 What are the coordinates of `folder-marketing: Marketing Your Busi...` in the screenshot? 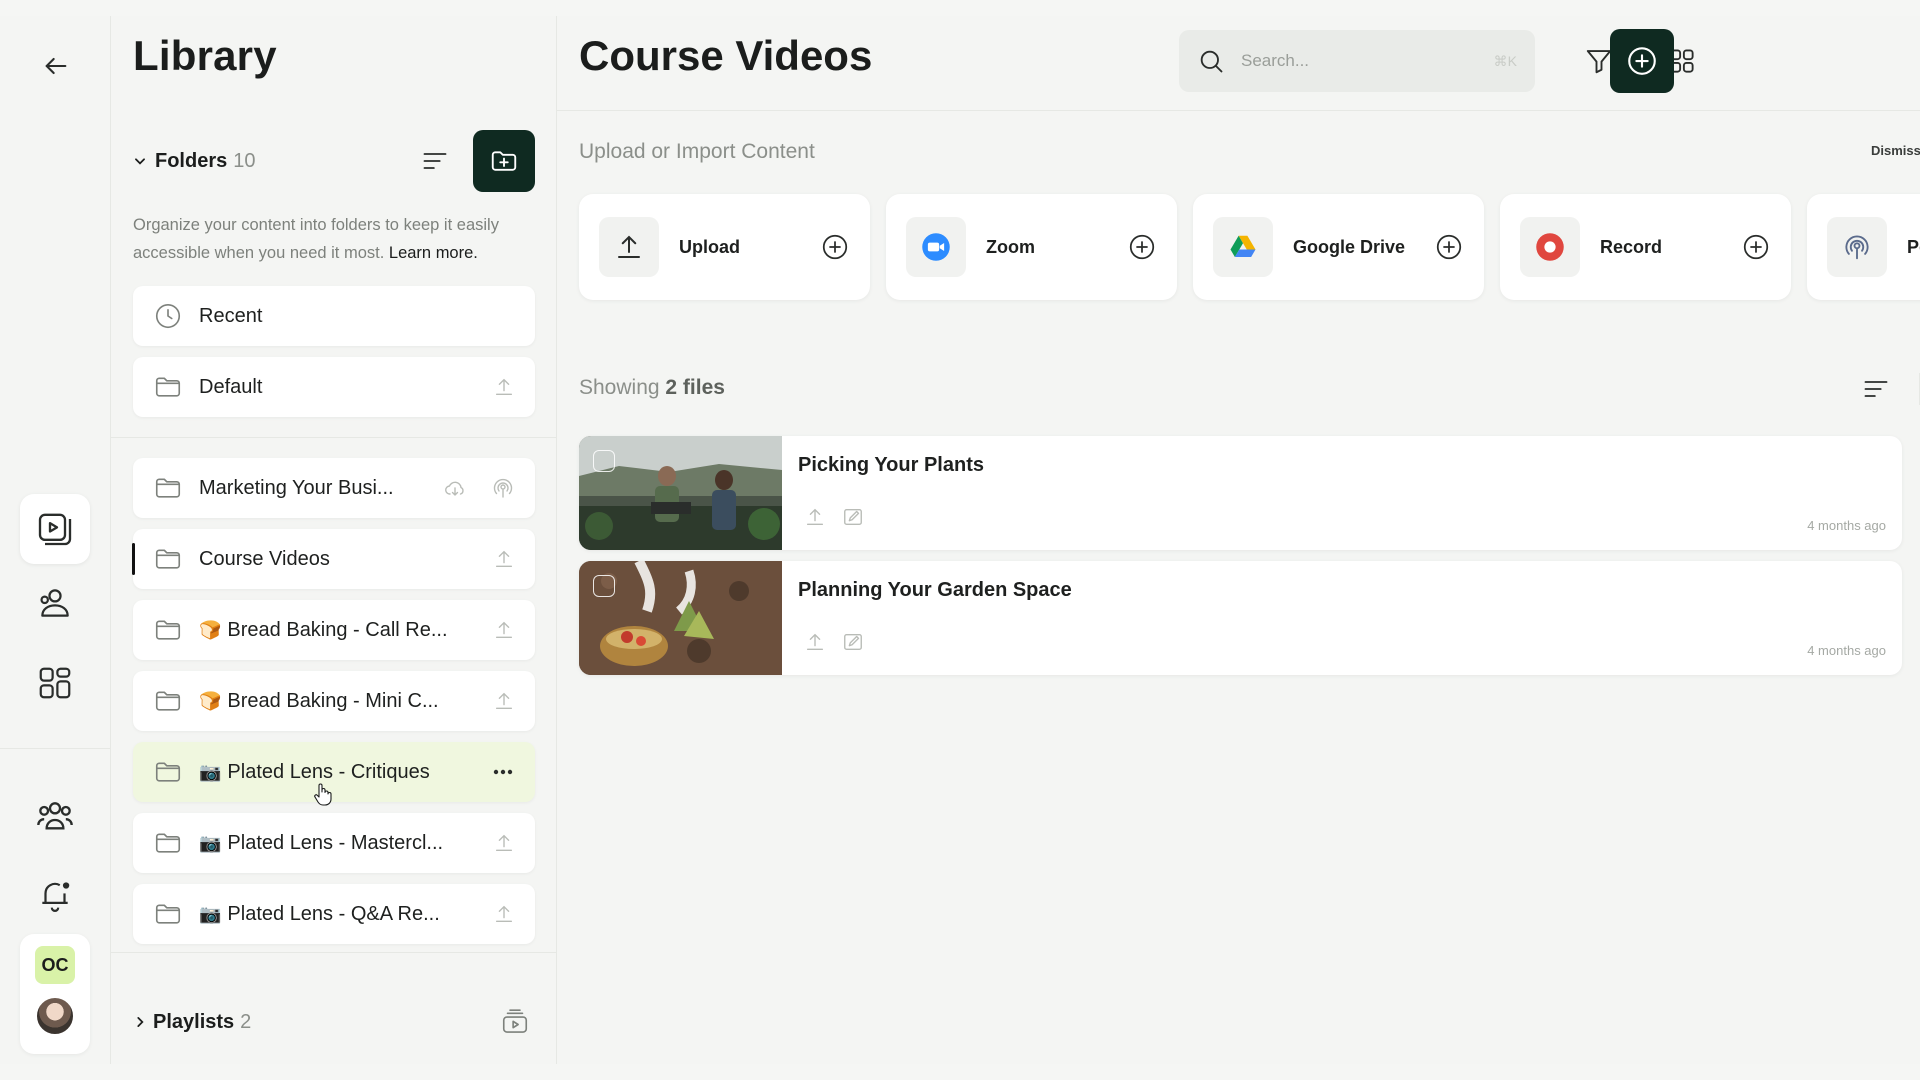 It's located at (334, 488).